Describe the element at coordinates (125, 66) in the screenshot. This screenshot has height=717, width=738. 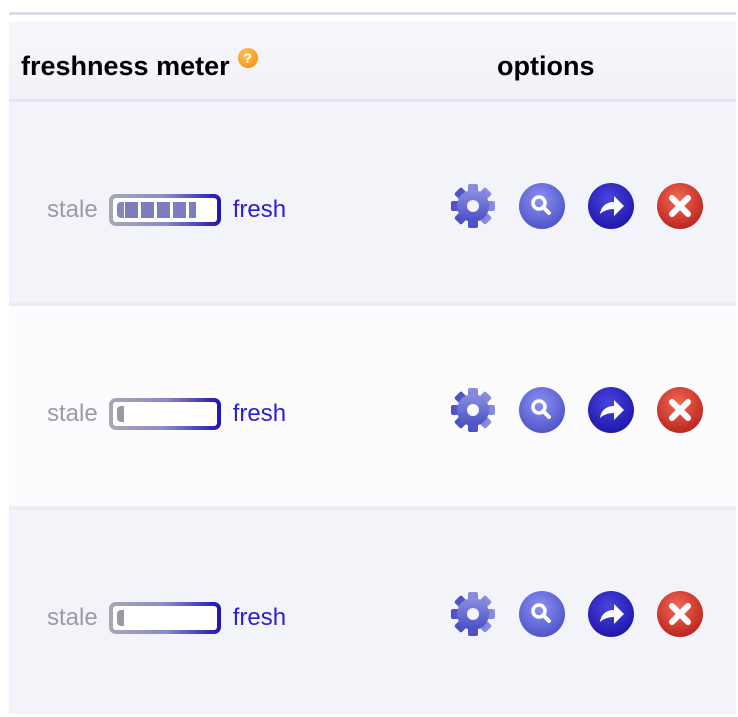
I see `freshness-meter-title: freshness meter` at that location.